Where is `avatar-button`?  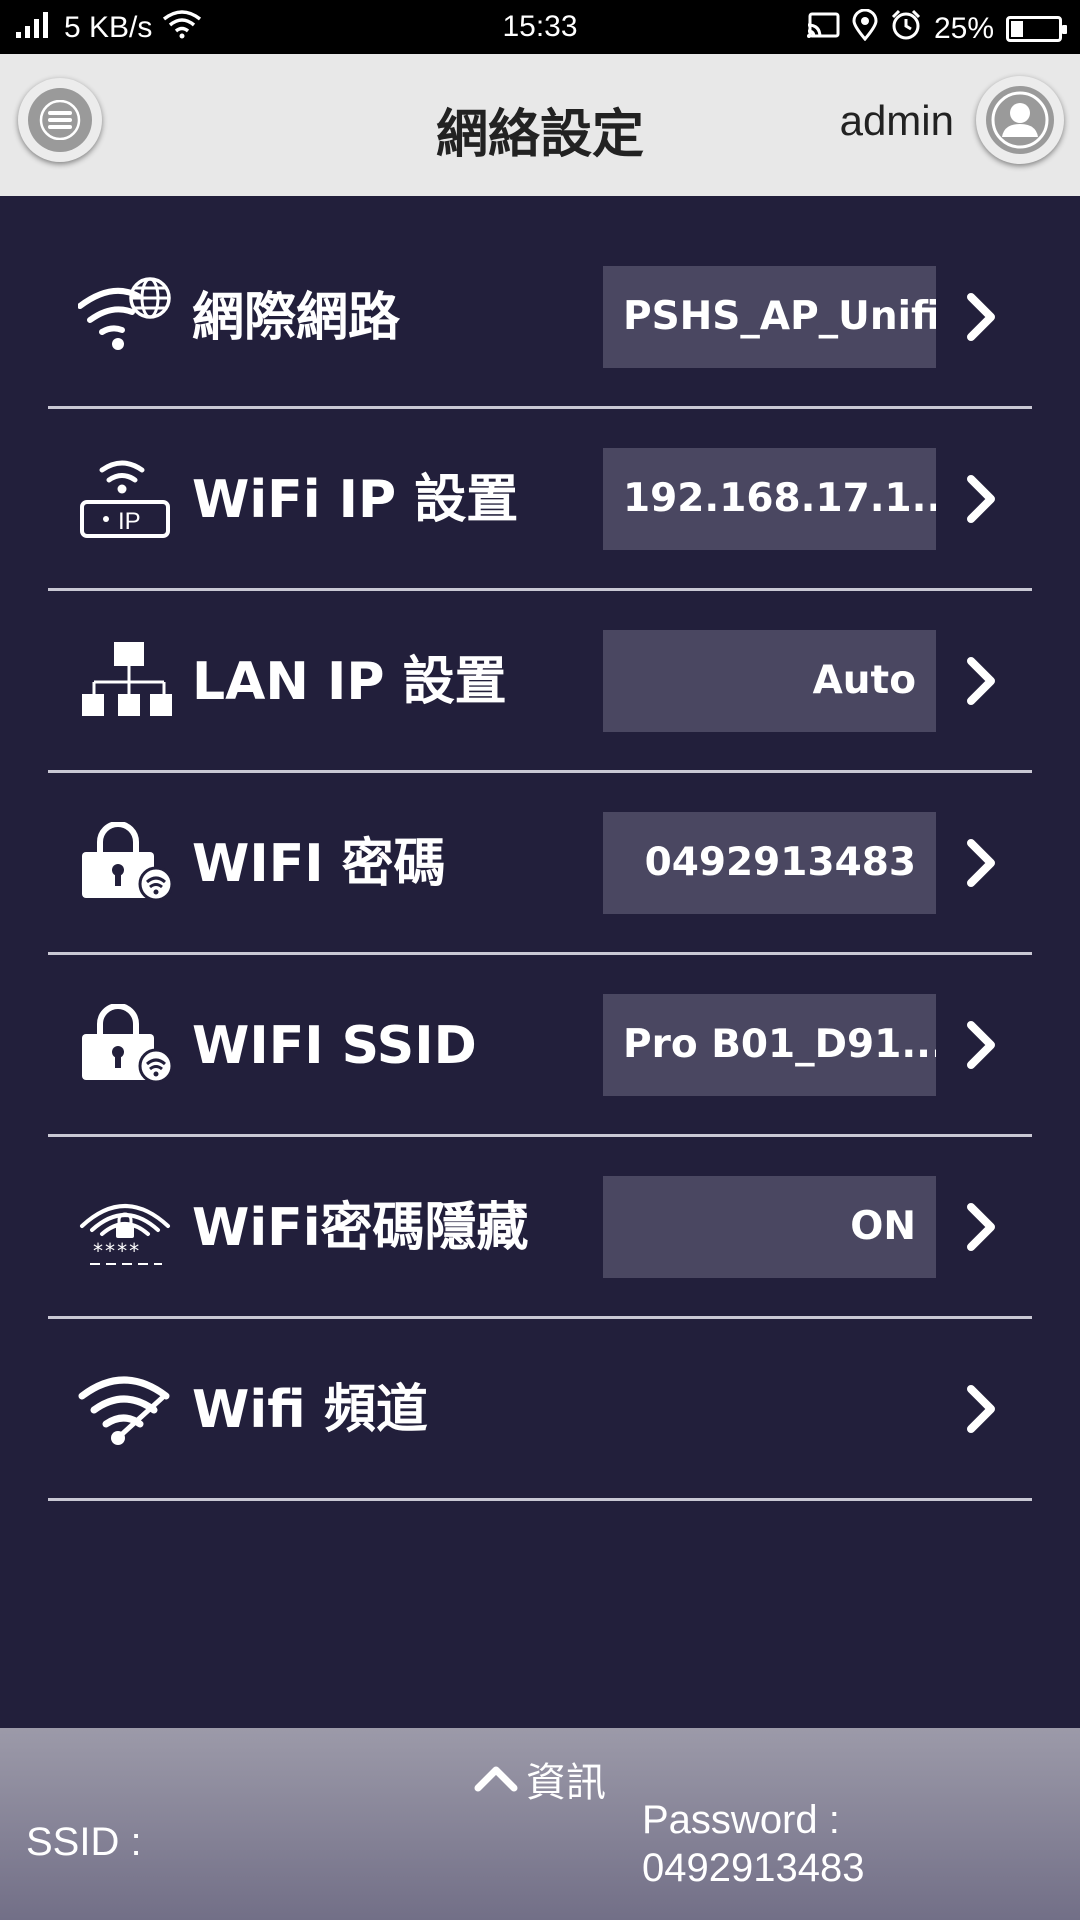
avatar-button is located at coordinates (1020, 120).